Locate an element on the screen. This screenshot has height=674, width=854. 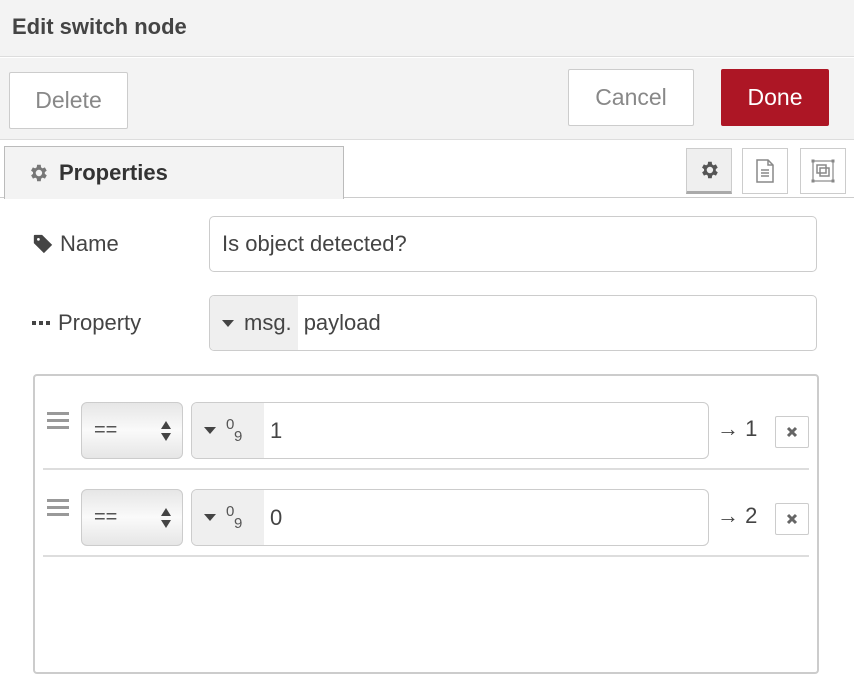
dialog-header: Edit switch node is located at coordinates (427, 28).